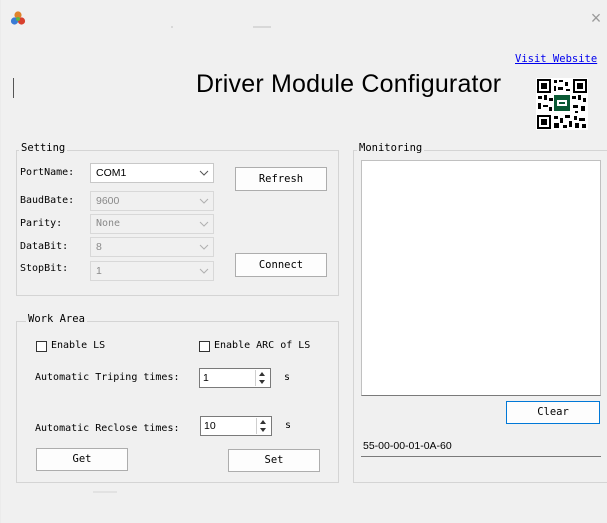  I want to click on qr-code-icon, so click(562, 104).